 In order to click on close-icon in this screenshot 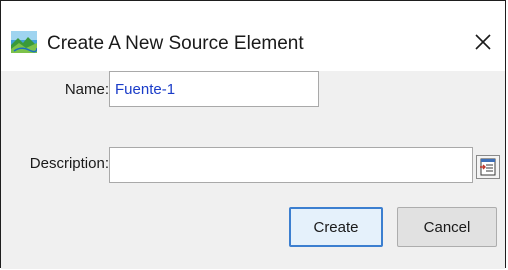, I will do `click(483, 42)`.